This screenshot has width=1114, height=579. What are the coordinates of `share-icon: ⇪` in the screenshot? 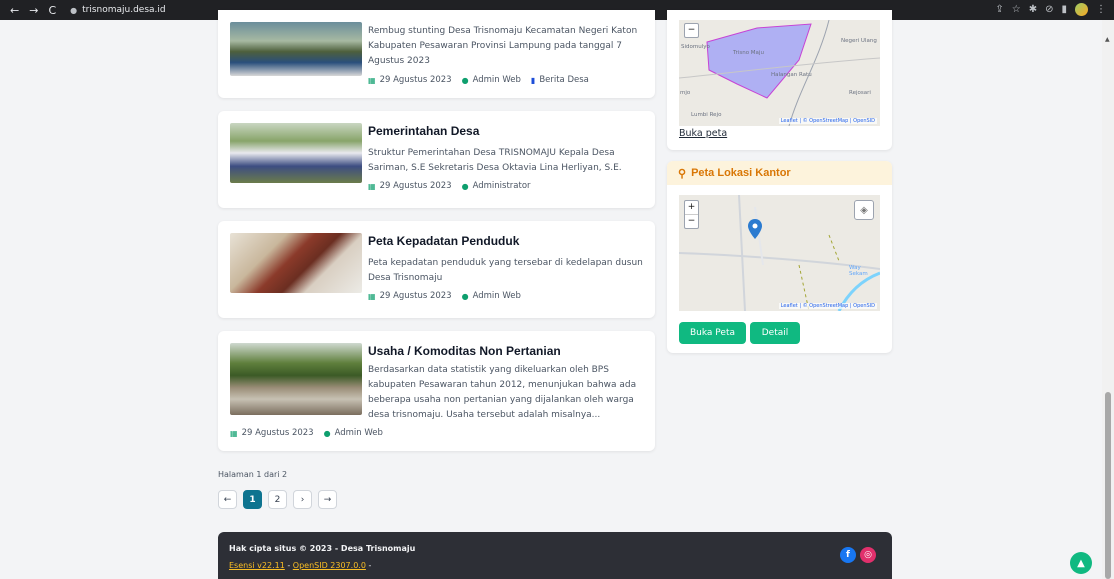 It's located at (999, 9).